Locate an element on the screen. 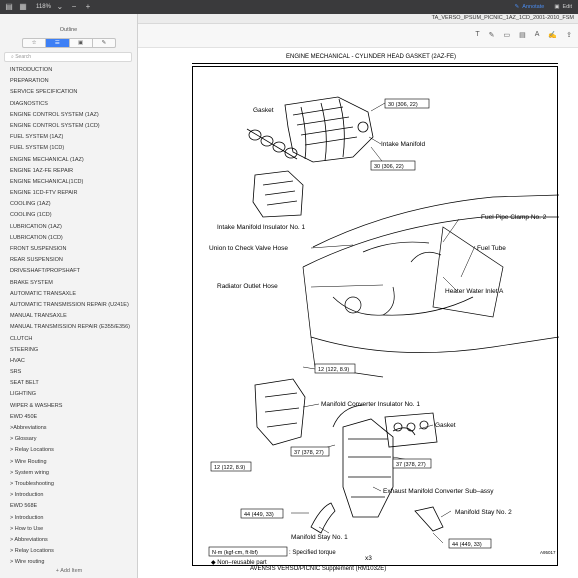 Image resolution: width=578 pixels, height=578 pixels. outline-item: AUTOMATIC TRANSMISSION REPAIR (U241E) is located at coordinates (69, 305).